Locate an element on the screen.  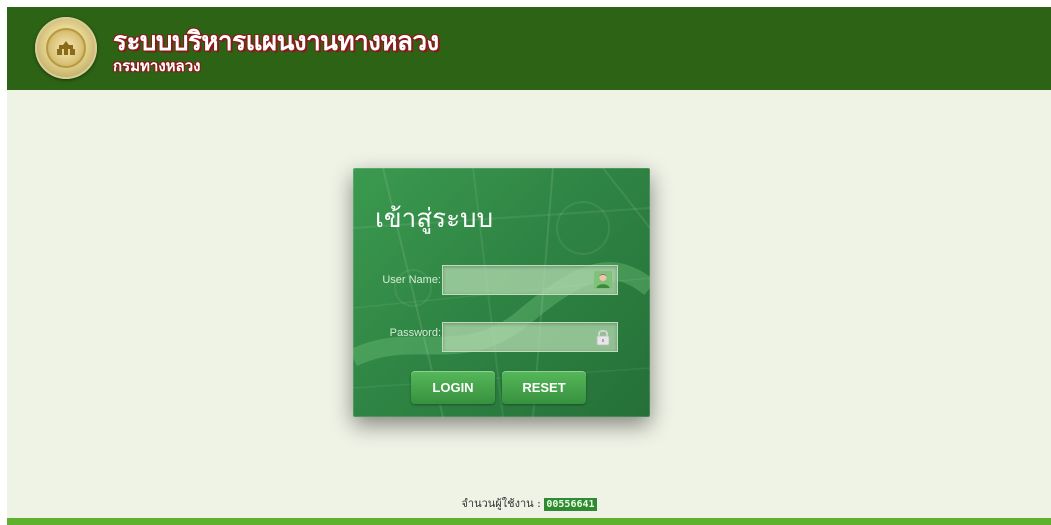
padlock-icon is located at coordinates (603, 337).